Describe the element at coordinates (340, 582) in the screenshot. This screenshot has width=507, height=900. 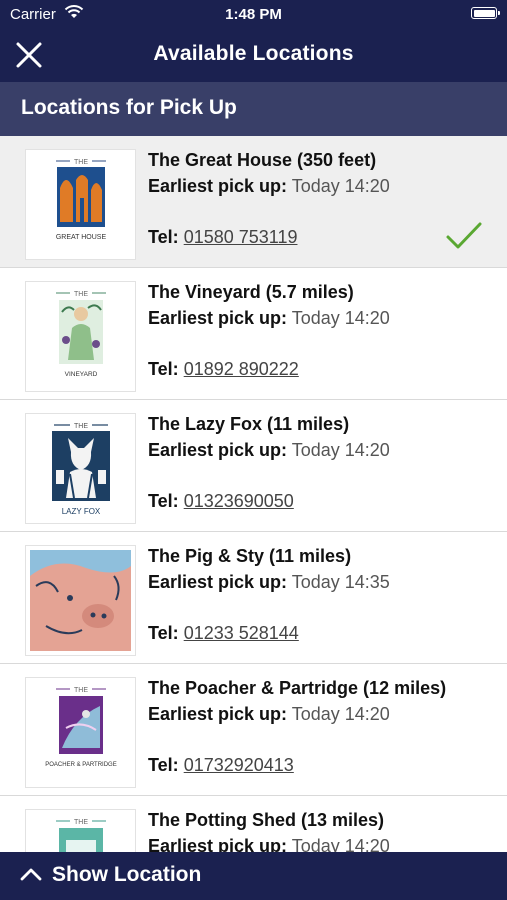
I see `pickup-value: Today 14:35` at that location.